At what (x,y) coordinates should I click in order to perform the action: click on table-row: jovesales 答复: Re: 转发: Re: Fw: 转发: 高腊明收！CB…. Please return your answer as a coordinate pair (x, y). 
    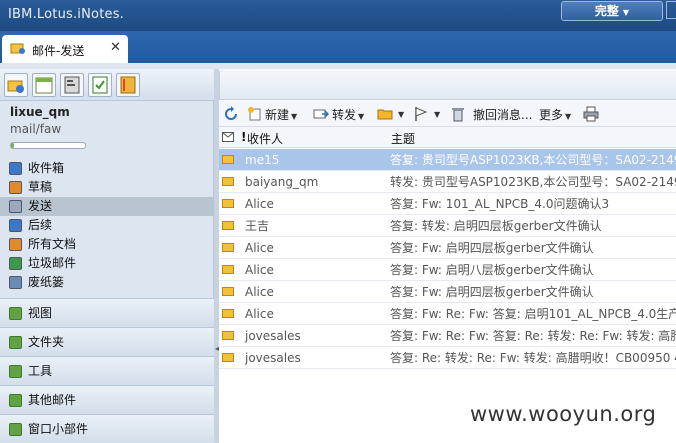
    Looking at the image, I should click on (447, 358).